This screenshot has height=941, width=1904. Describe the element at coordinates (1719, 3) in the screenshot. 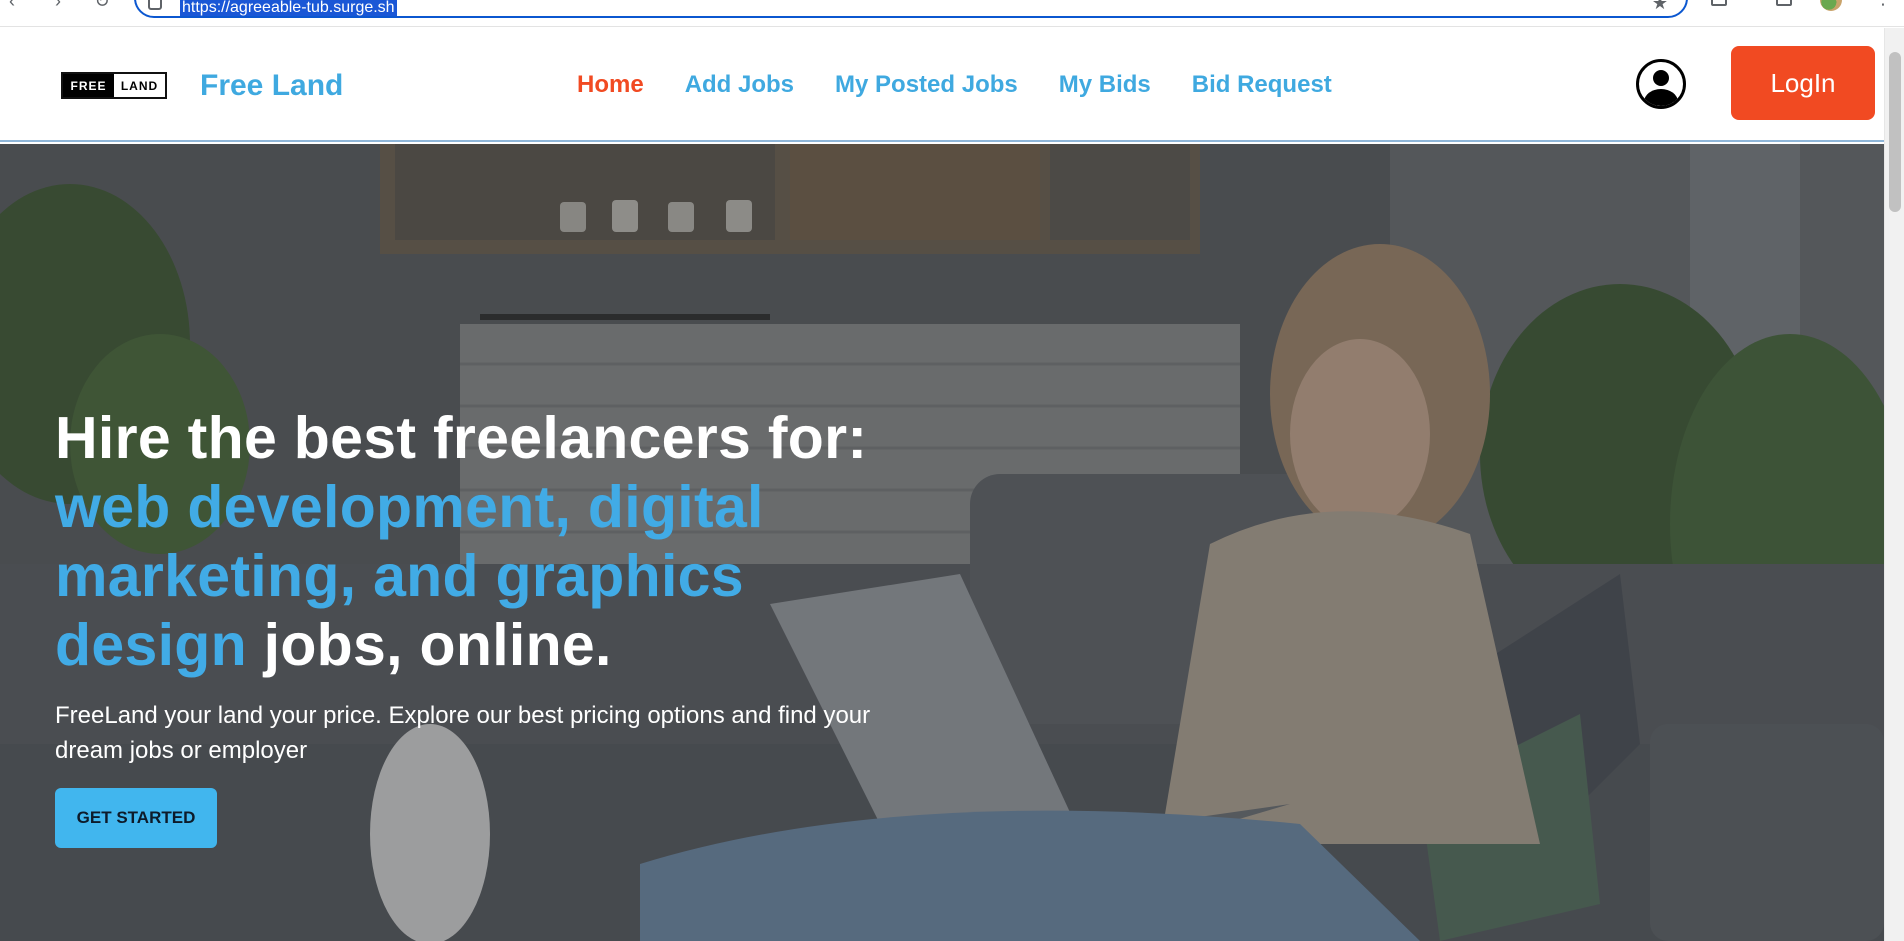

I see `extensions-icon` at that location.